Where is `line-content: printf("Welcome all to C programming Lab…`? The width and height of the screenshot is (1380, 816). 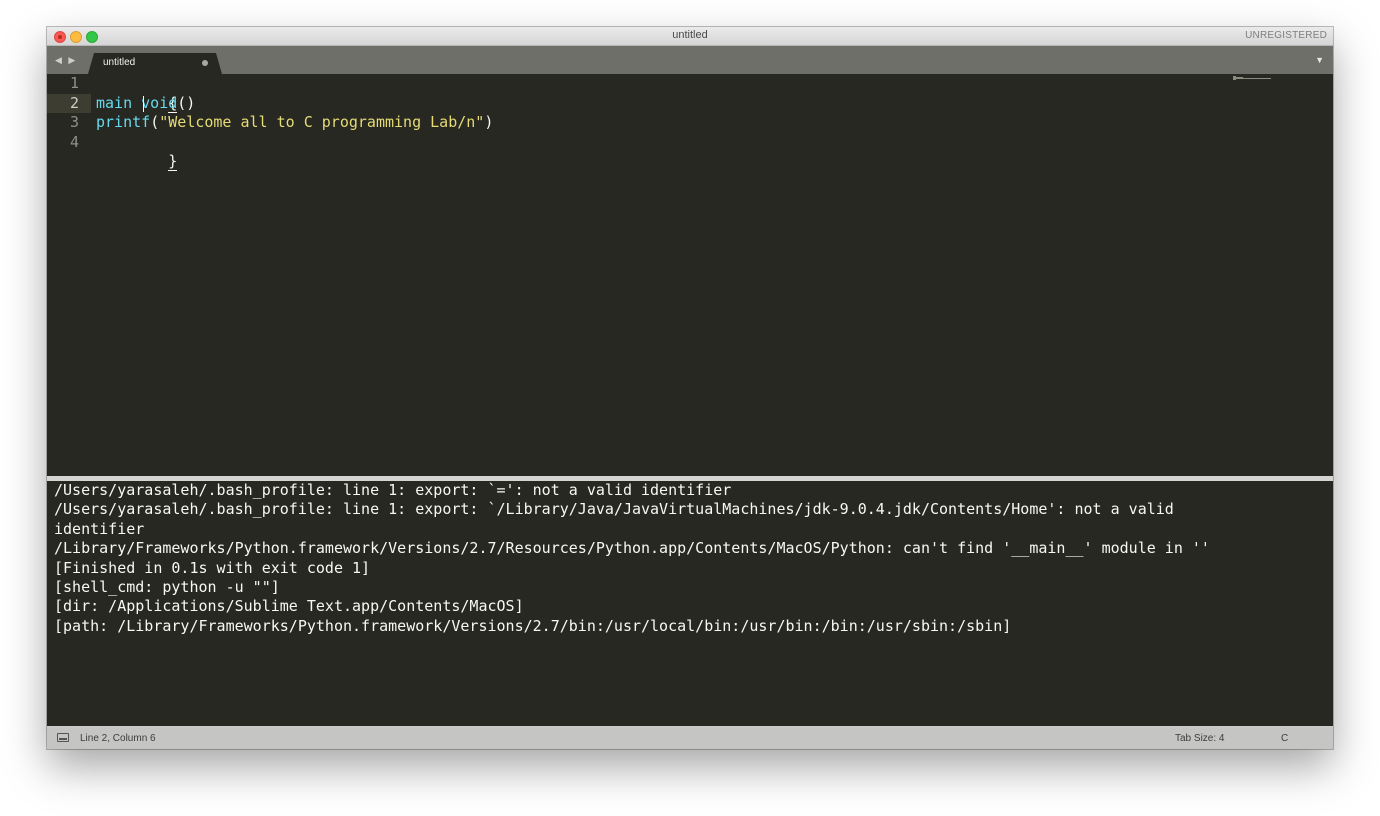 line-content: printf("Welcome all to C programming Lab… is located at coordinates (294, 123).